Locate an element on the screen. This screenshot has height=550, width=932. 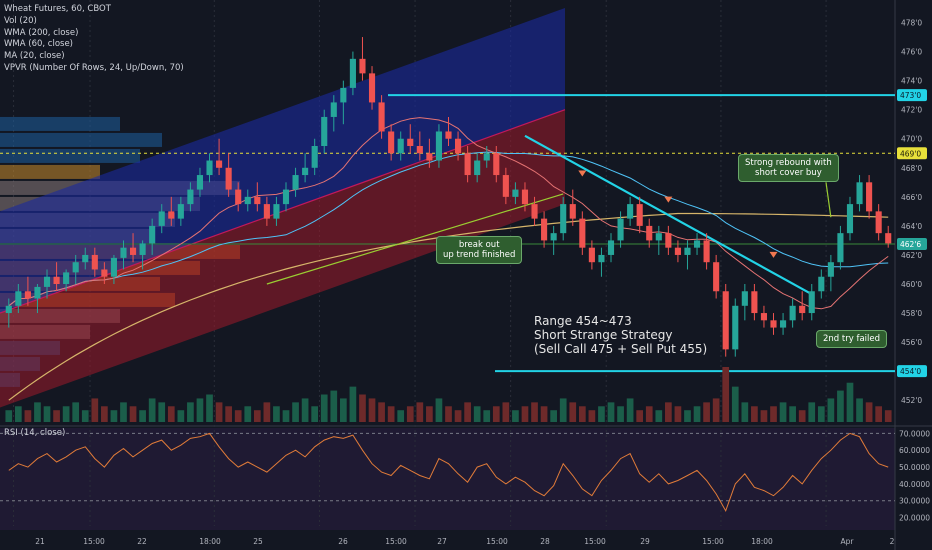
price-tick-label: 472'0 is located at coordinates (911, 110).